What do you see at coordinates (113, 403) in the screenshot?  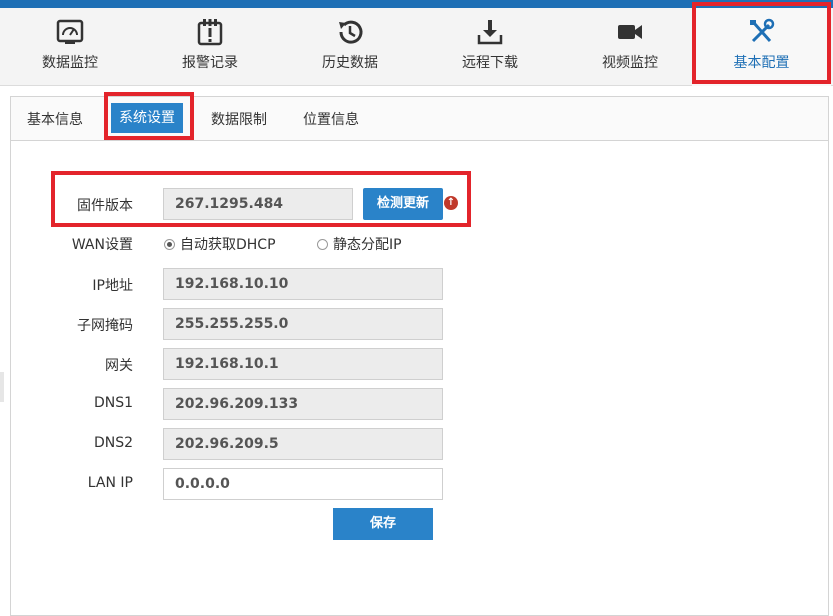 I see `dns1-label: DNS1` at bounding box center [113, 403].